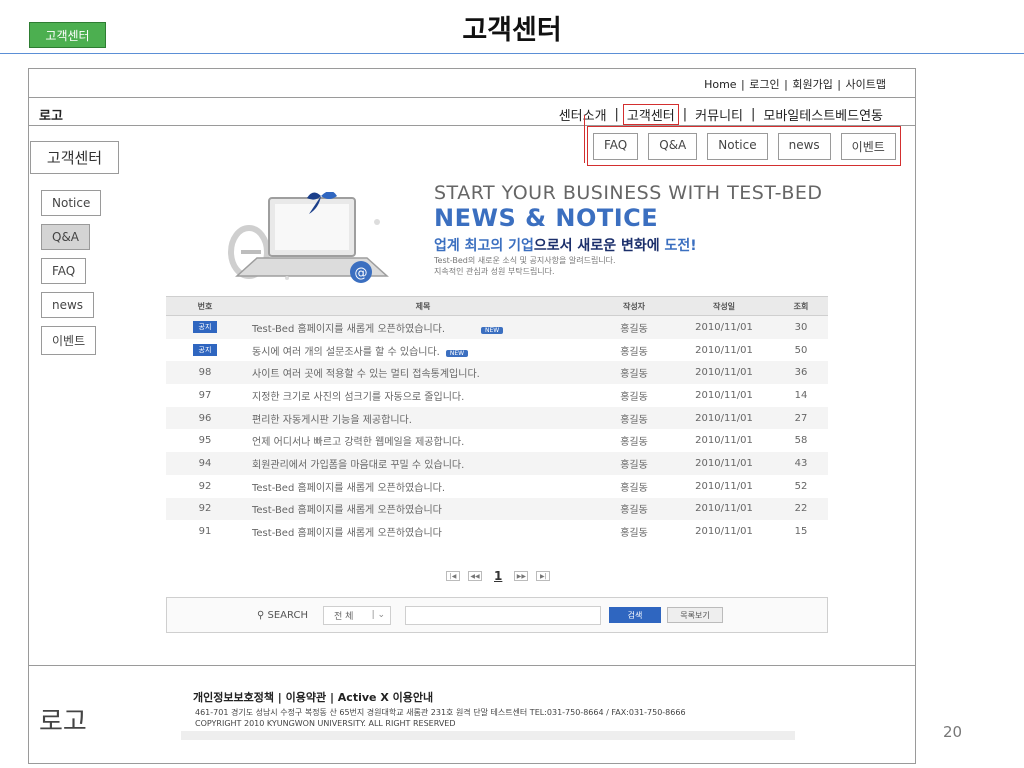 This screenshot has height=768, width=1024. I want to click on last-page-button: ▶|, so click(543, 576).